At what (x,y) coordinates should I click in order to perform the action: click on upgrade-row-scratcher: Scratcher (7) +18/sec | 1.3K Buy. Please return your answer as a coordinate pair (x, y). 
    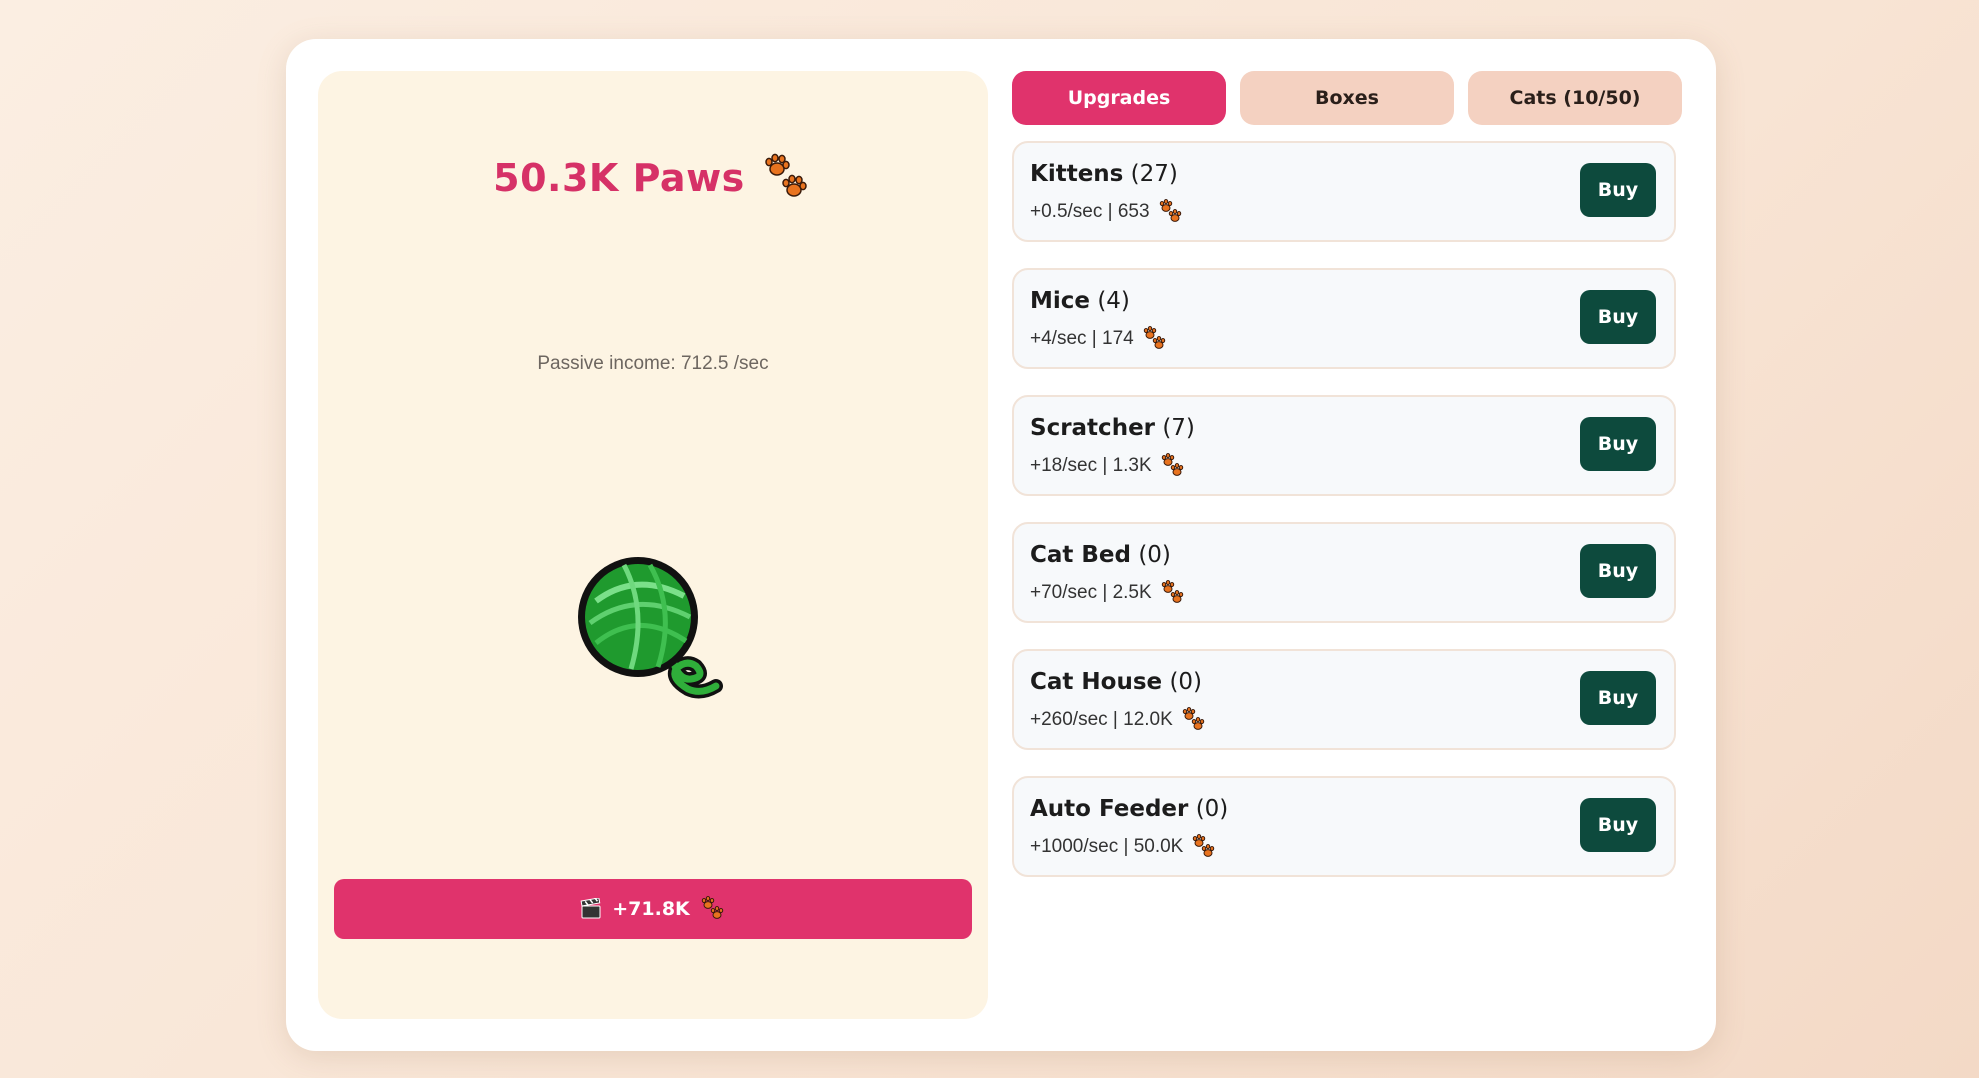
    Looking at the image, I should click on (1344, 445).